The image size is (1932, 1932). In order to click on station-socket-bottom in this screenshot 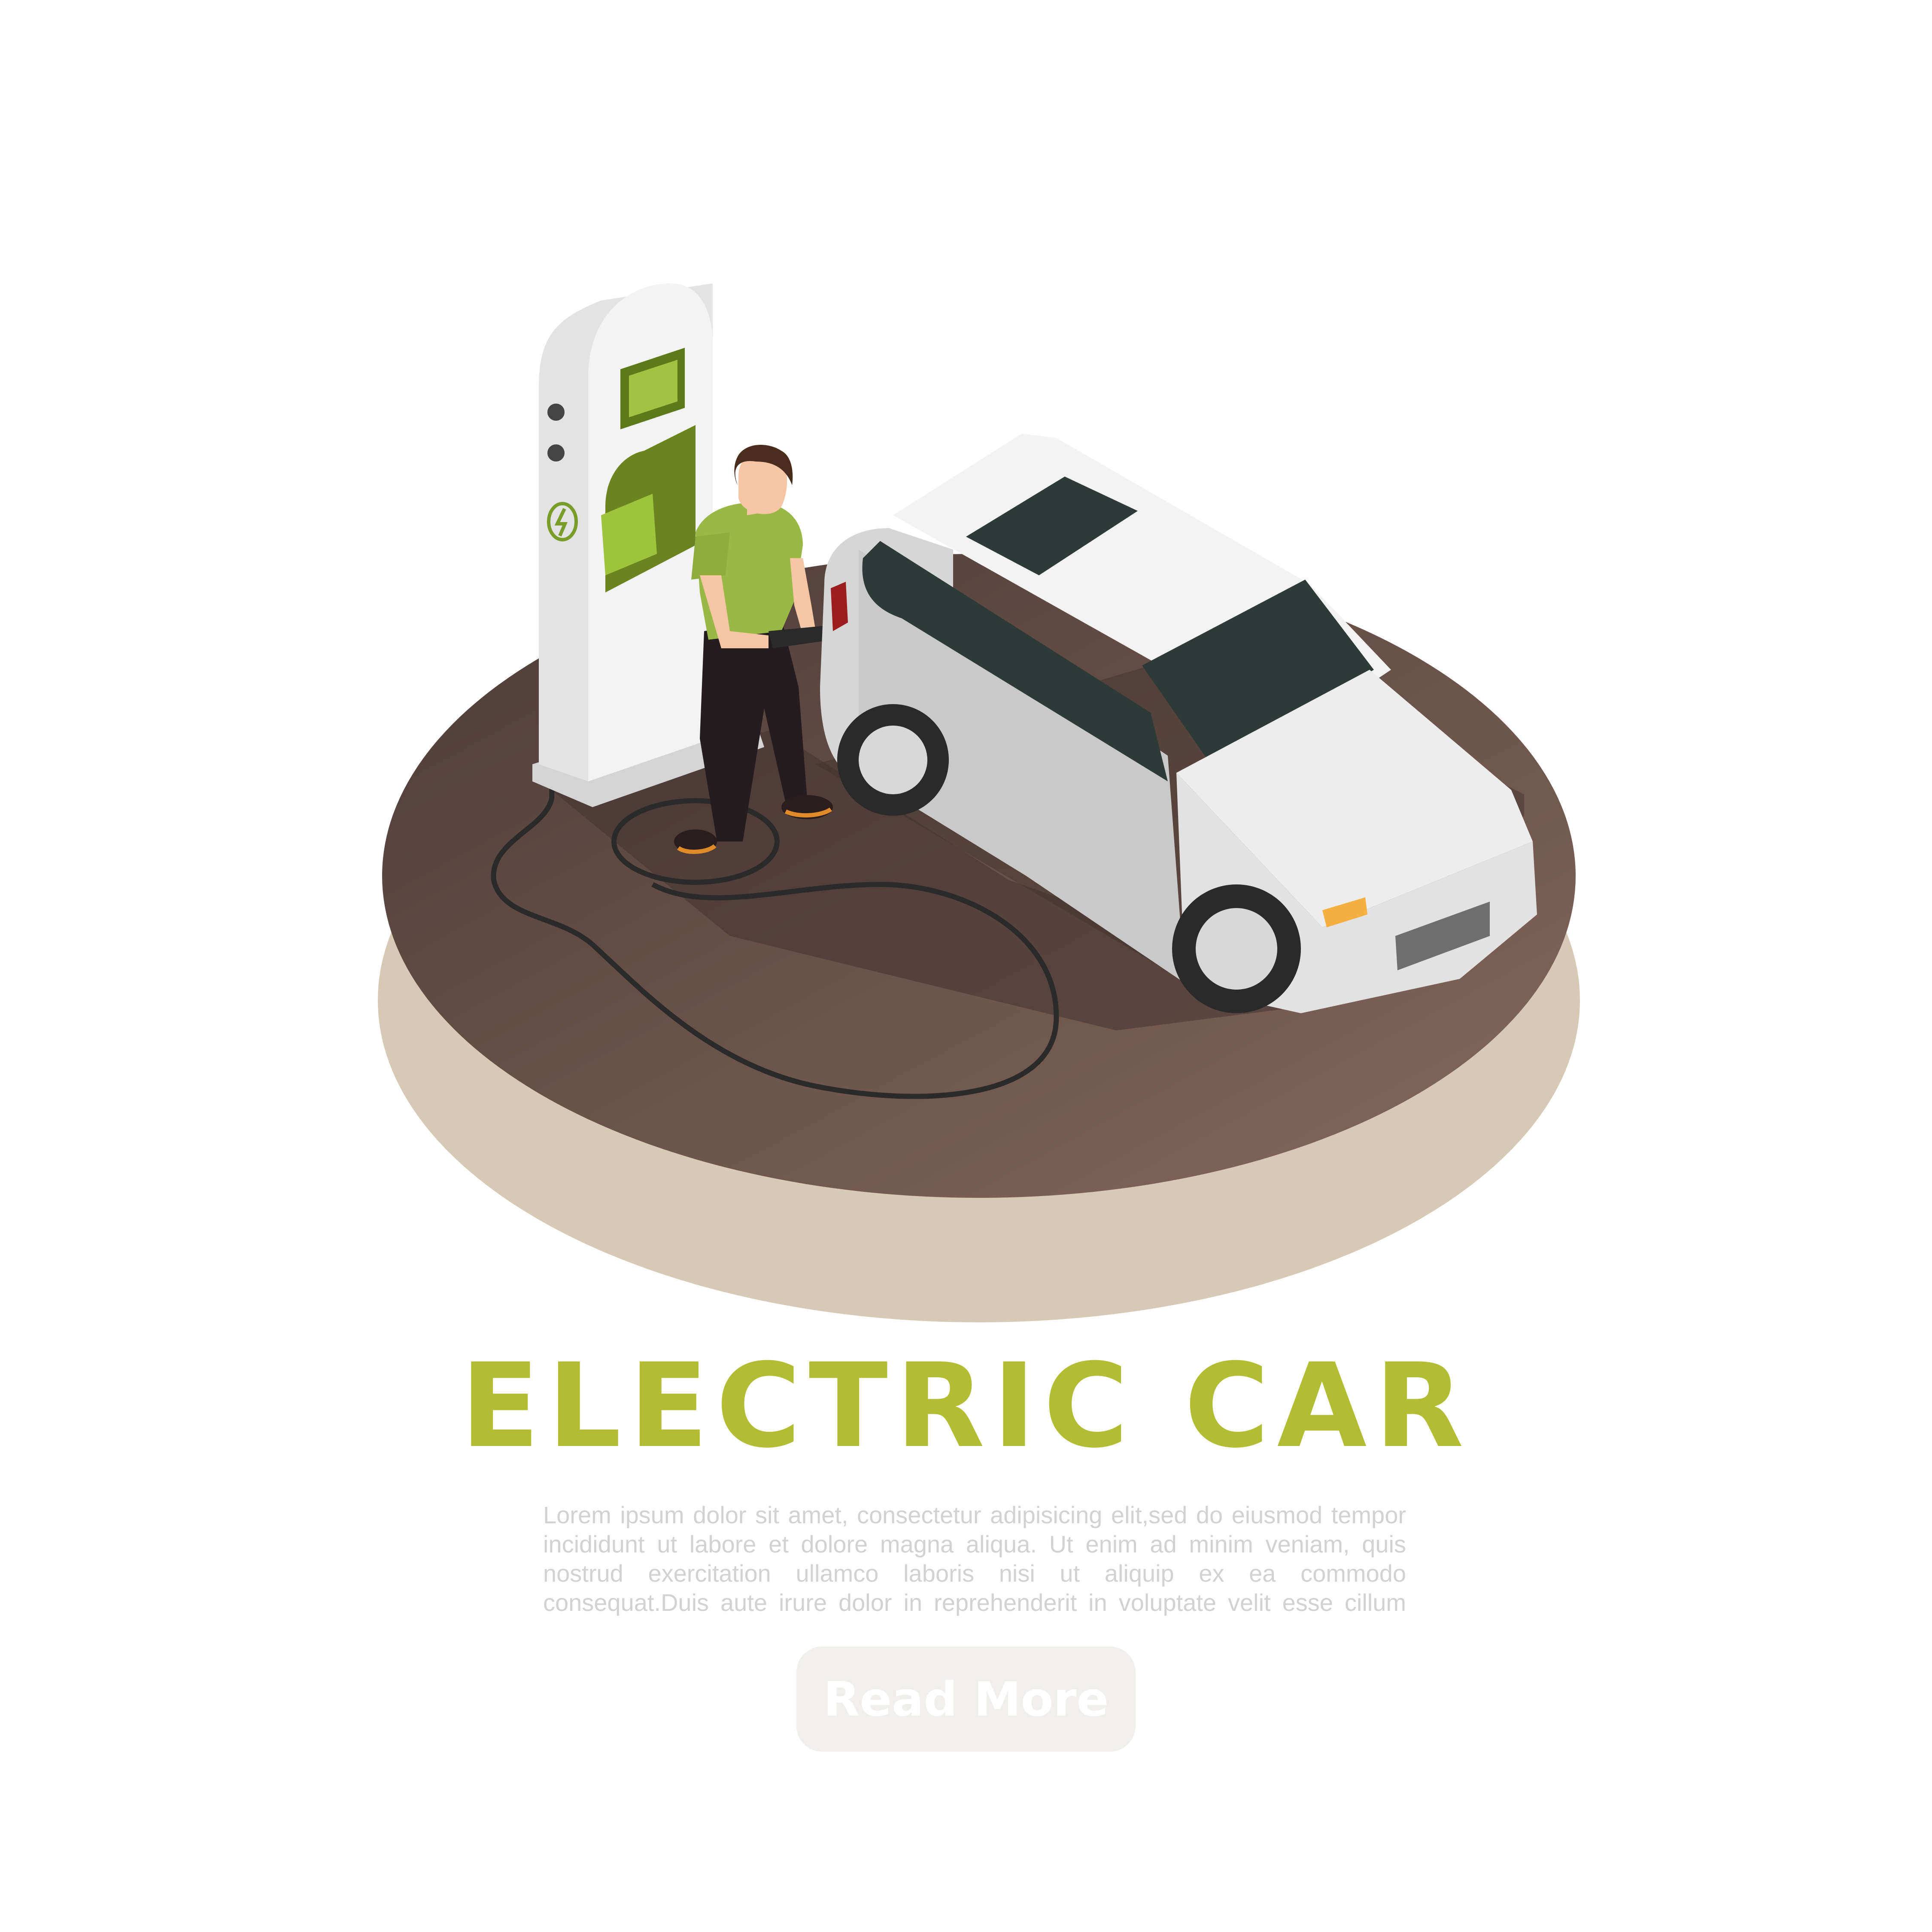, I will do `click(556, 453)`.